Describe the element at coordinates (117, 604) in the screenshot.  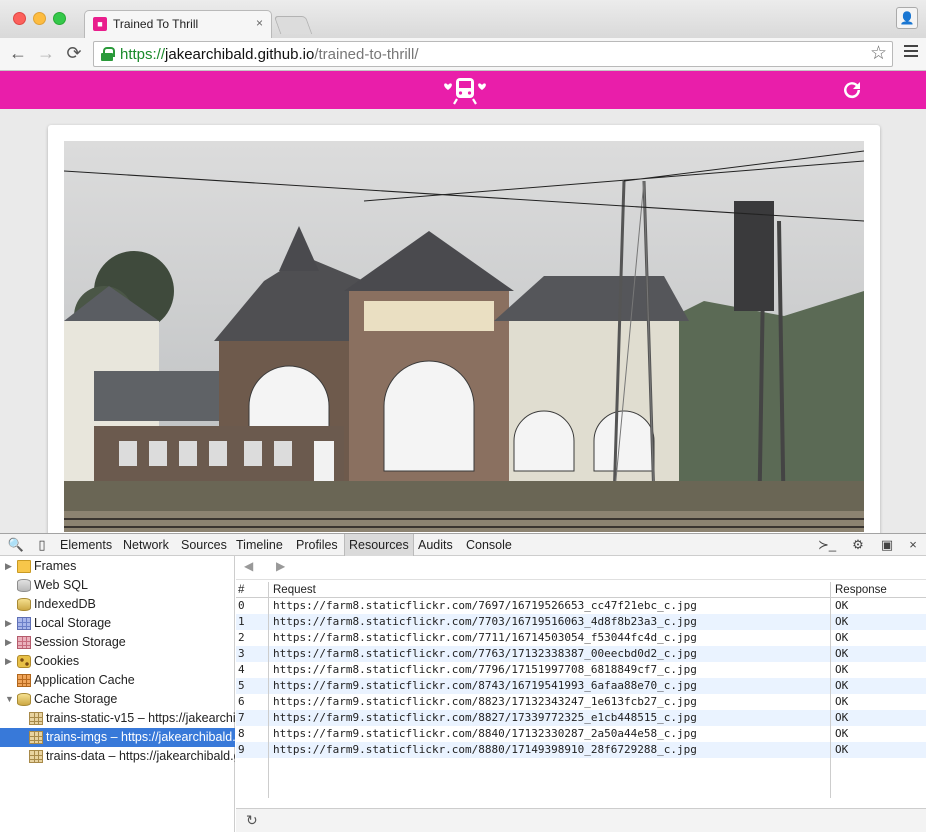
I see `sidebar-item-indexeddb: IndexedDB` at that location.